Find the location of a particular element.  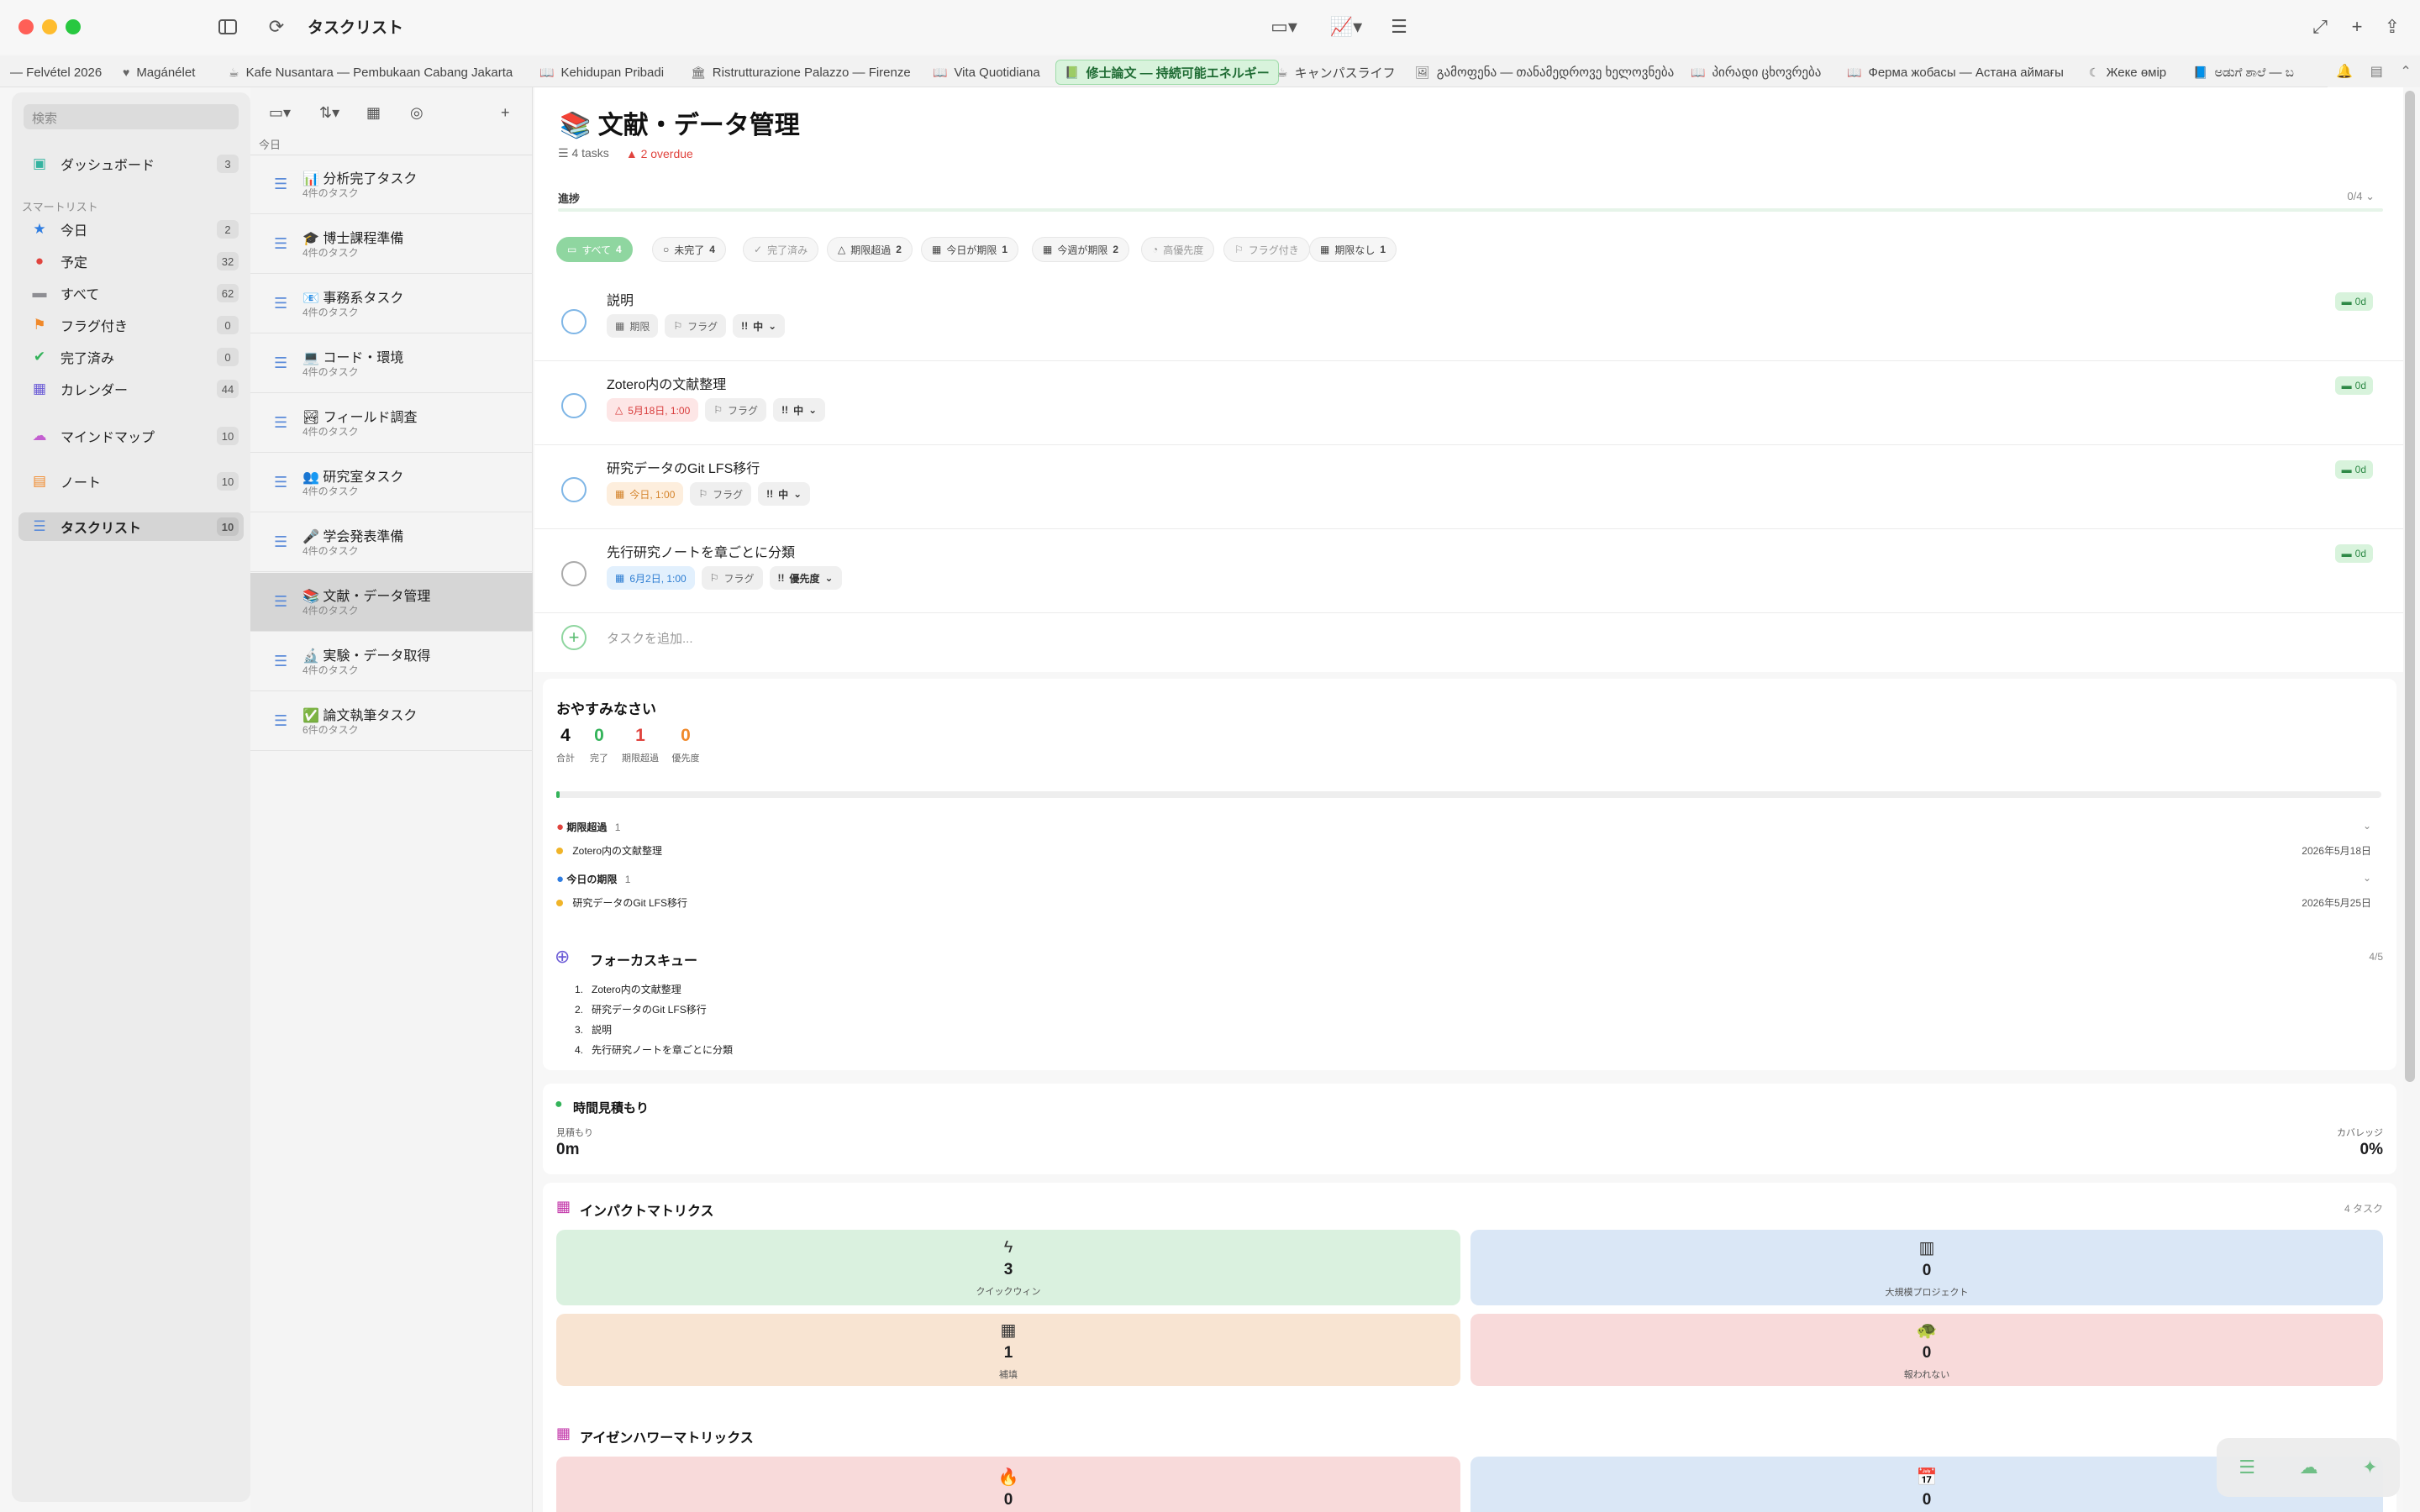

tab-item: 📖 Vita Quotidiana is located at coordinates (987, 72).